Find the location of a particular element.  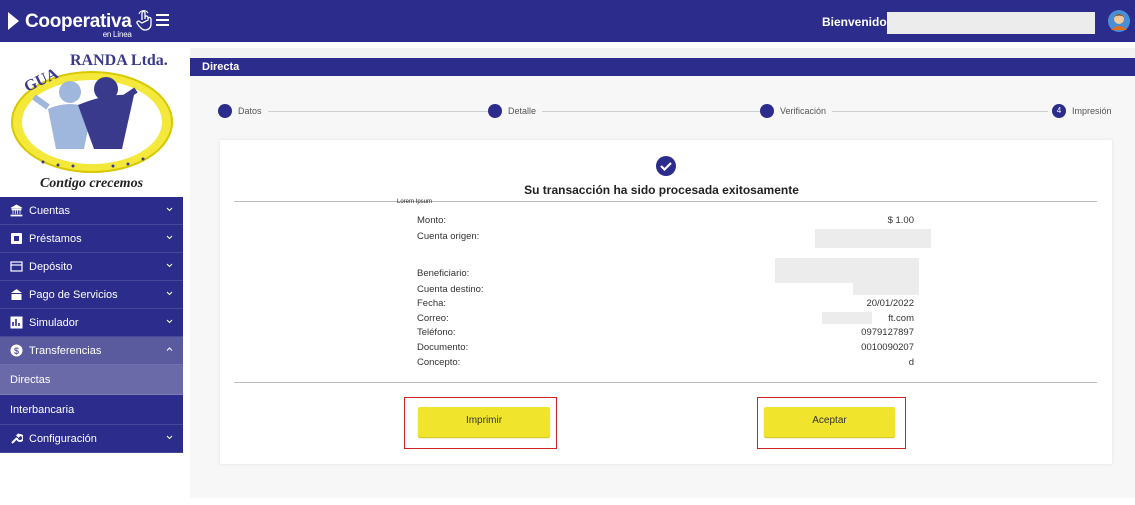

step-label: Verificación is located at coordinates (803, 111).